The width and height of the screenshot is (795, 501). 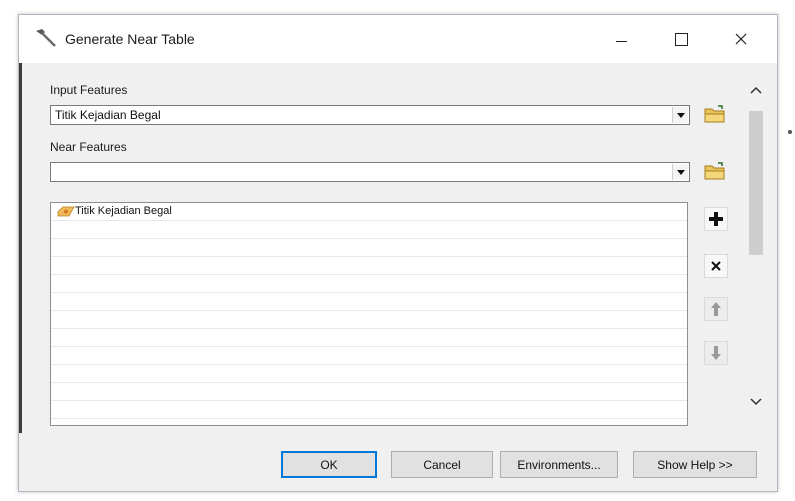 I want to click on scroll-up-button, so click(x=756, y=90).